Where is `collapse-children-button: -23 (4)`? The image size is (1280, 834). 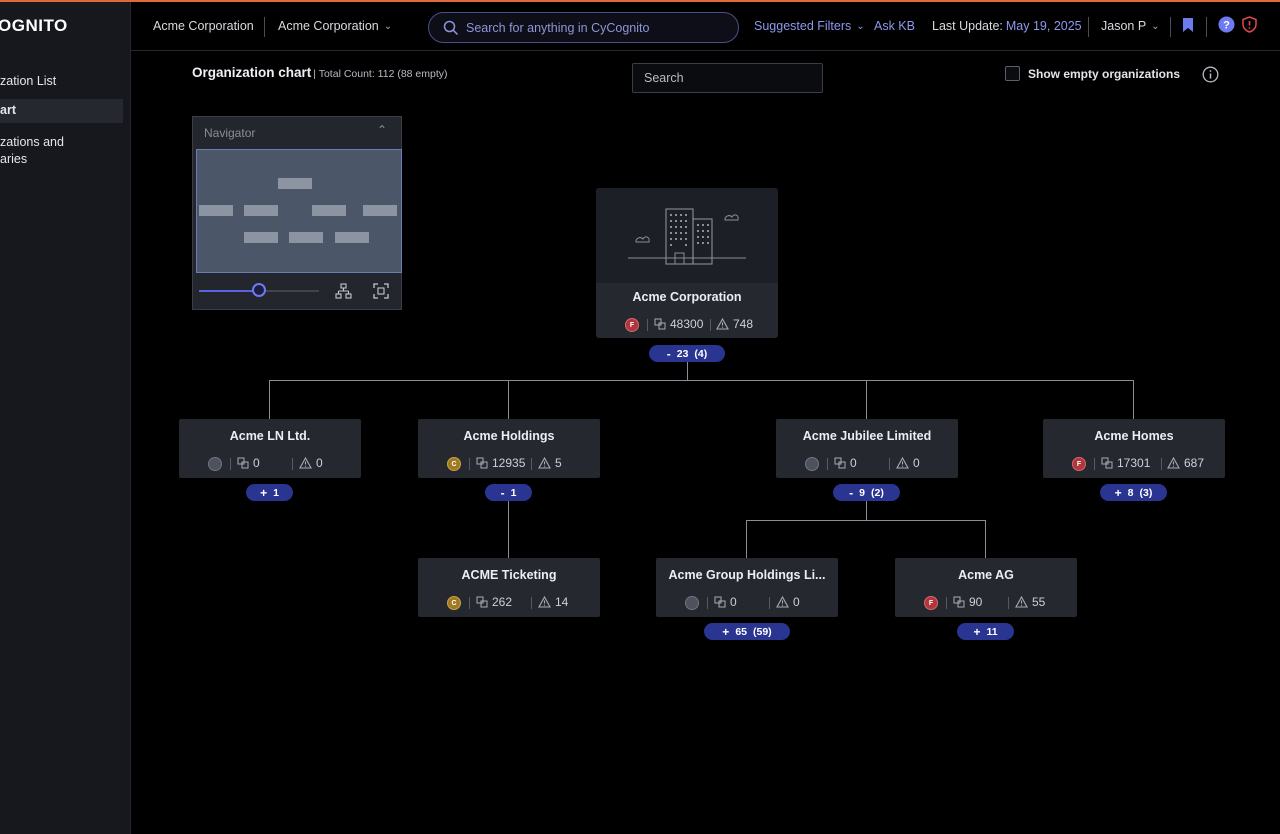 collapse-children-button: -23 (4) is located at coordinates (687, 353).